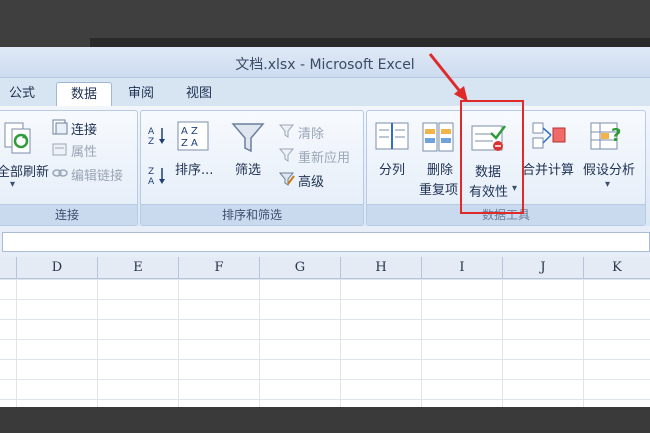  I want to click on connections-icon, so click(60, 127).